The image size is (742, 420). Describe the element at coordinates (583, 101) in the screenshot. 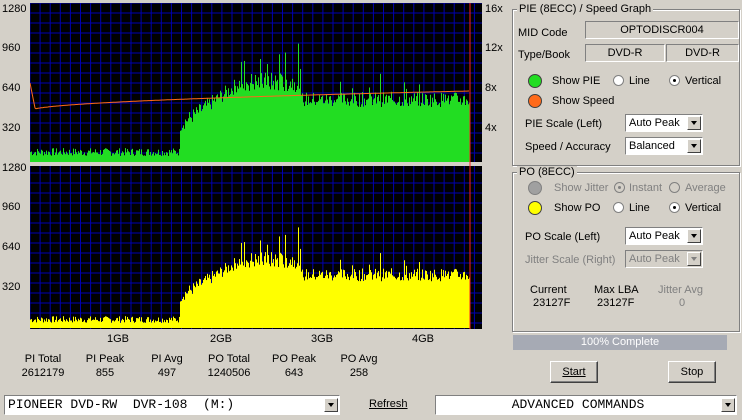

I see `show-speed-label: Show Speed` at that location.